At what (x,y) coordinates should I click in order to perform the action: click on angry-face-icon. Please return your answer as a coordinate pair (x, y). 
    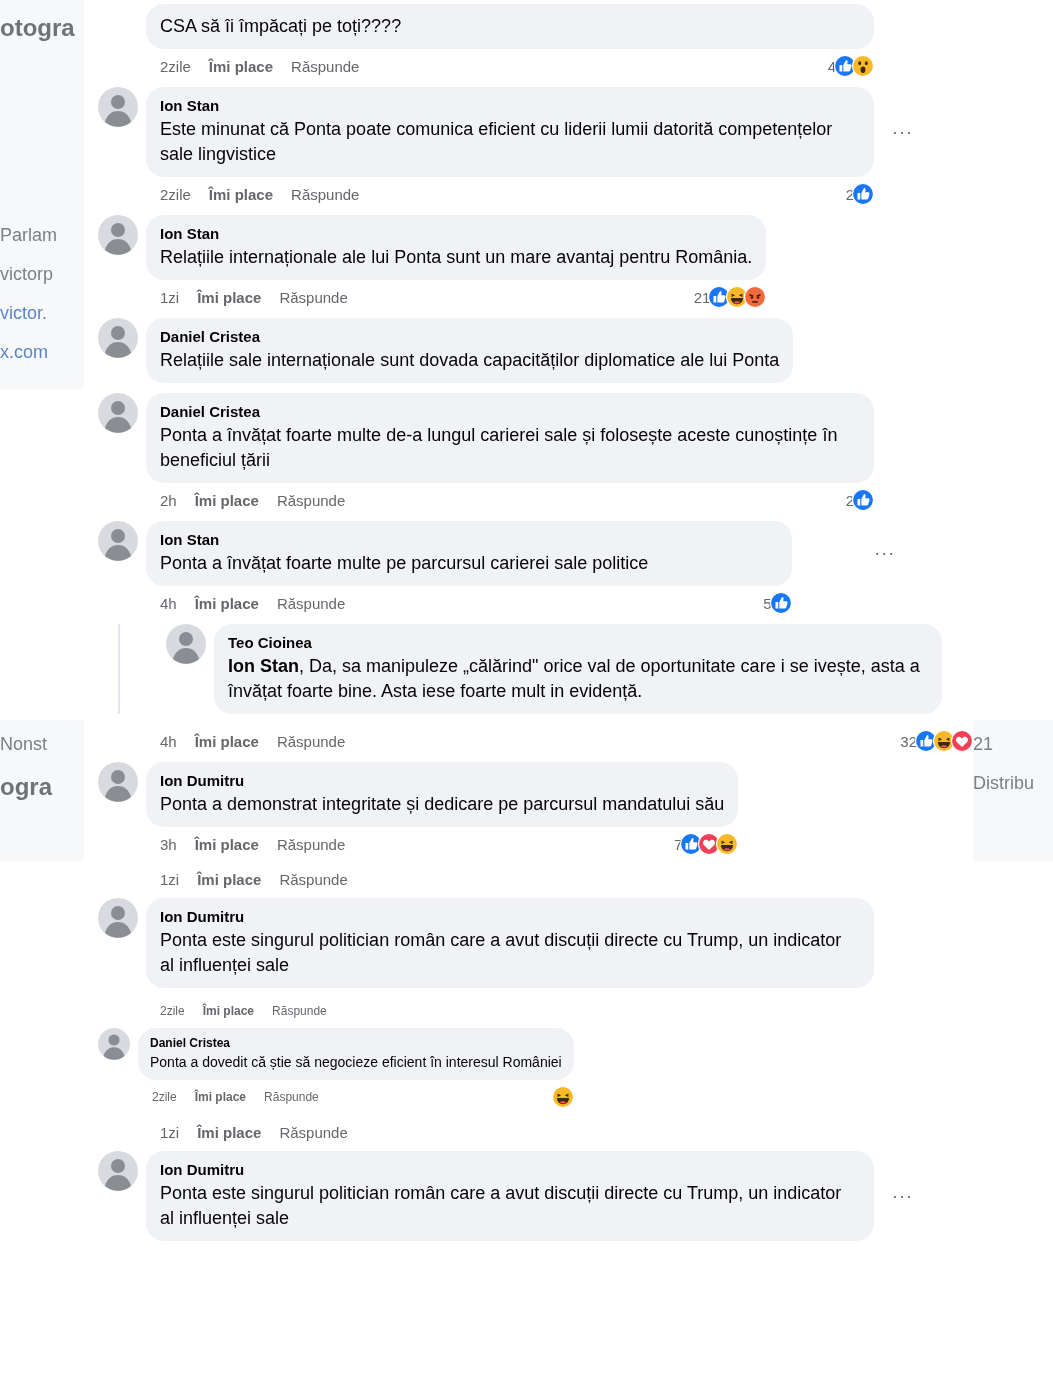
    Looking at the image, I should click on (755, 297).